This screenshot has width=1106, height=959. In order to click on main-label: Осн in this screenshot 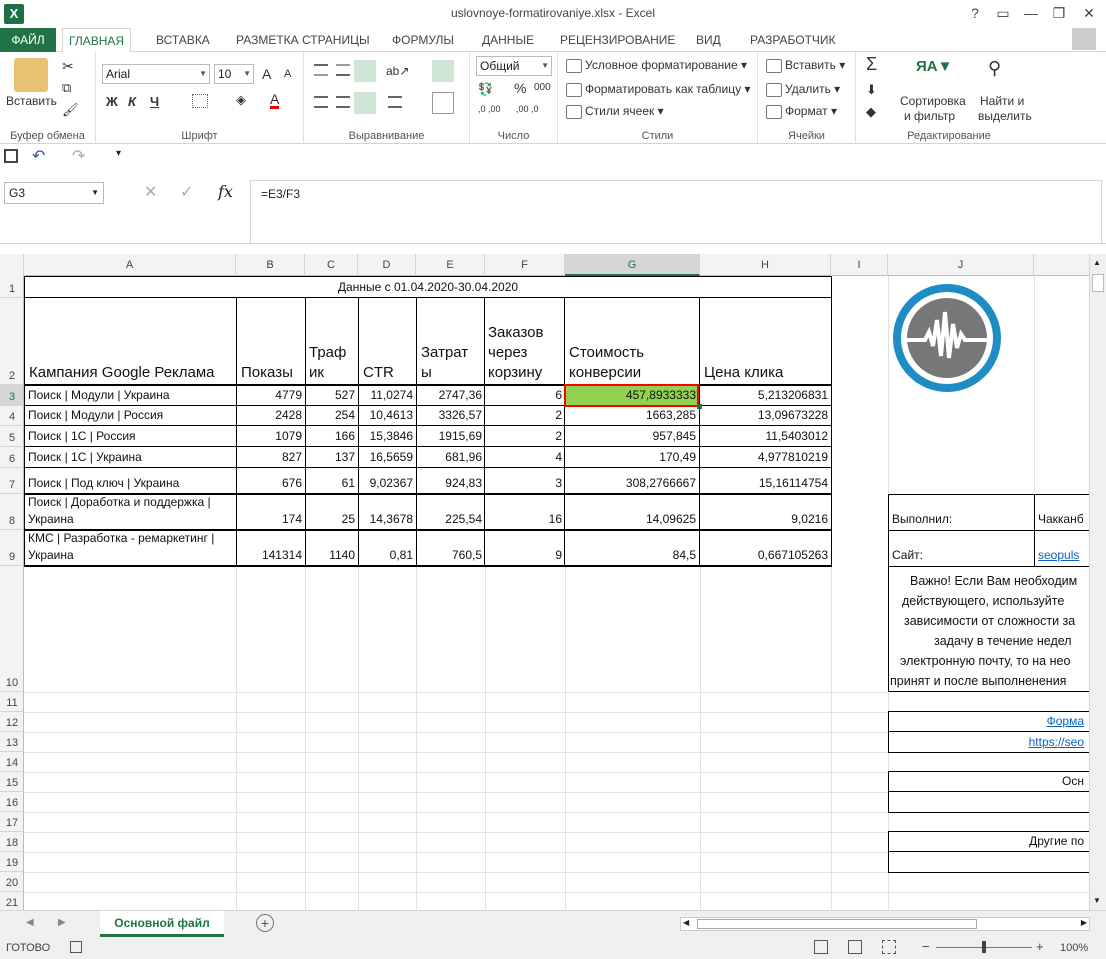, I will do `click(988, 781)`.